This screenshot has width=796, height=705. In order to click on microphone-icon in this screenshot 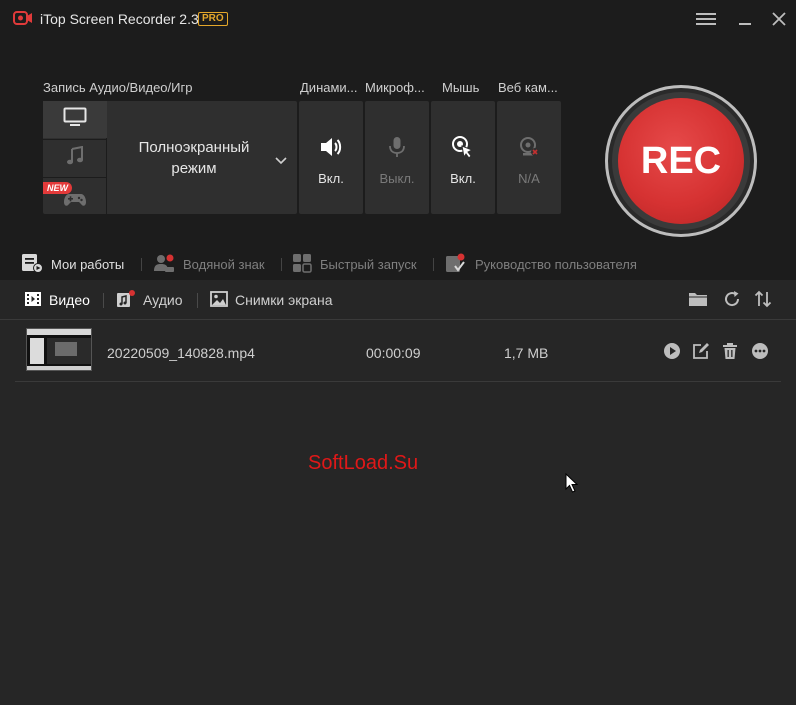, I will do `click(397, 147)`.